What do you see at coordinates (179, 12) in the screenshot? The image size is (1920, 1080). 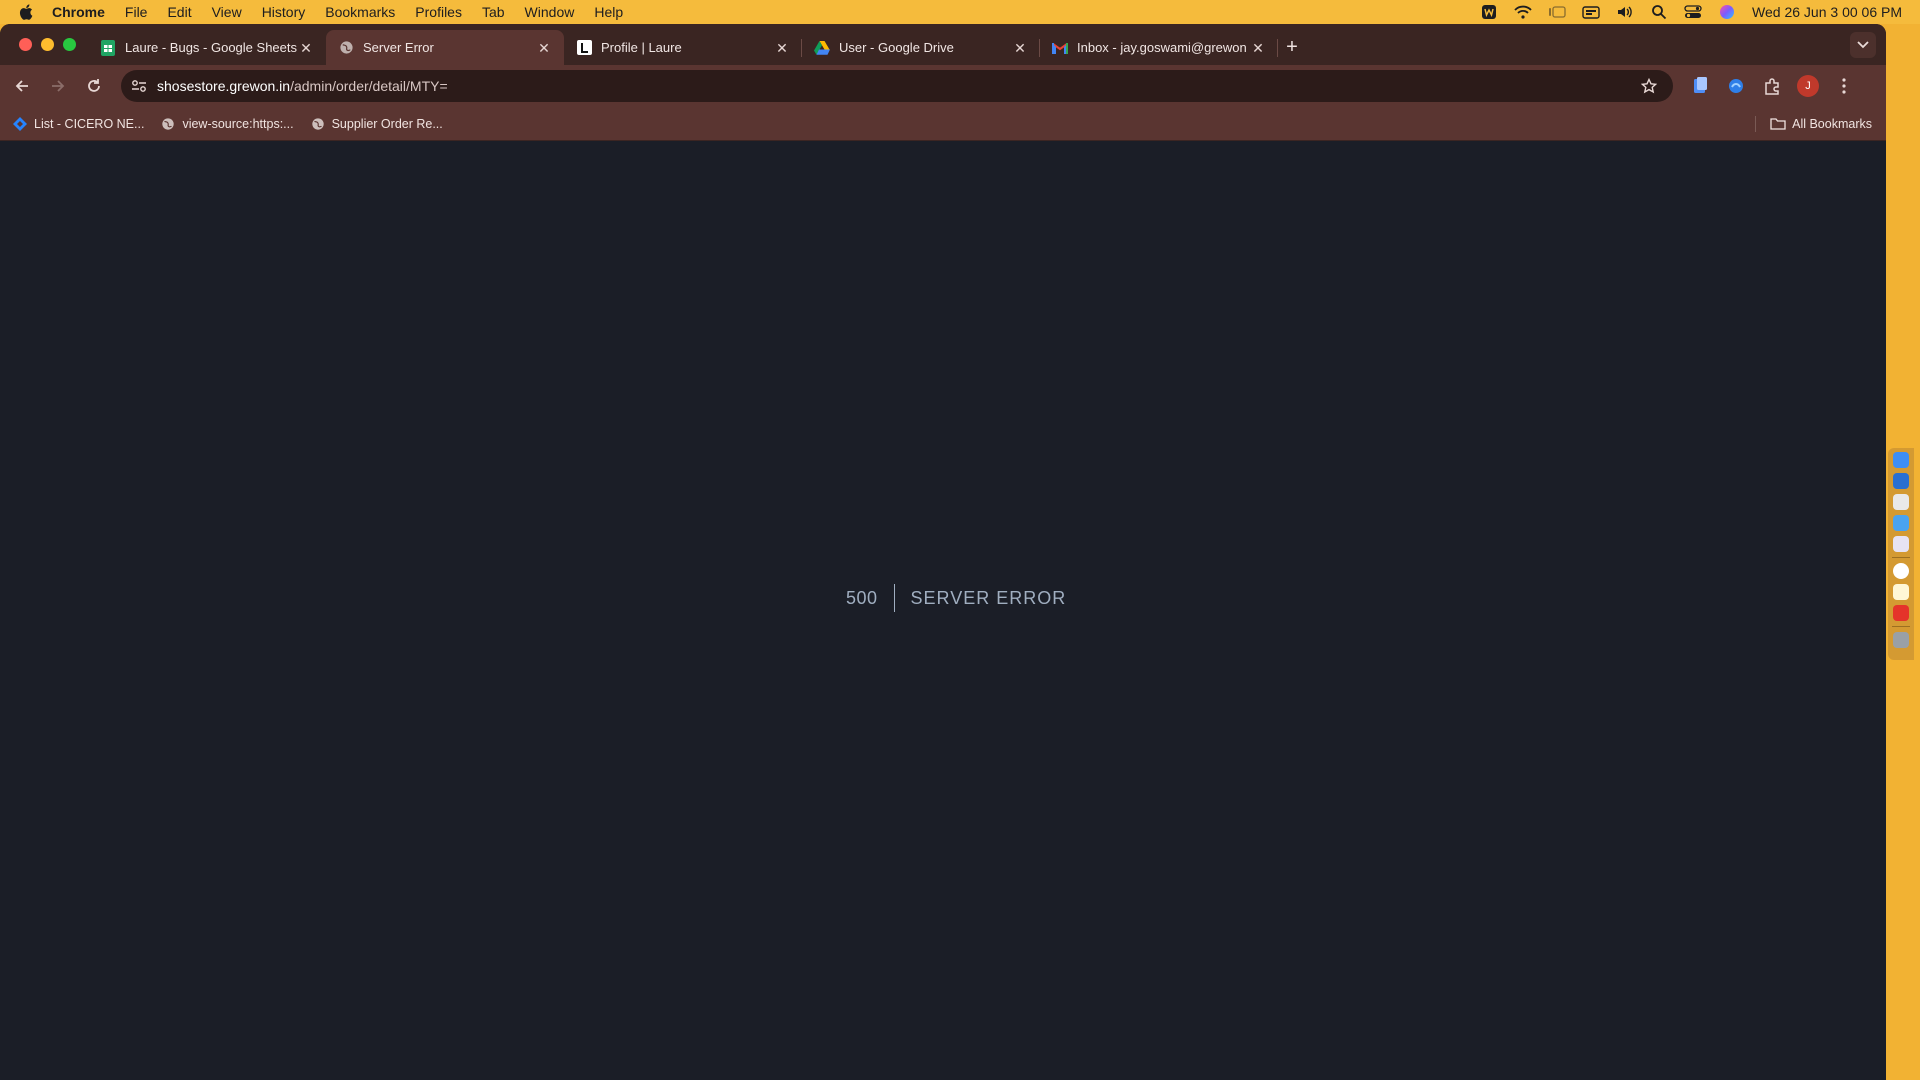 I see `menu-edit: Edit` at bounding box center [179, 12].